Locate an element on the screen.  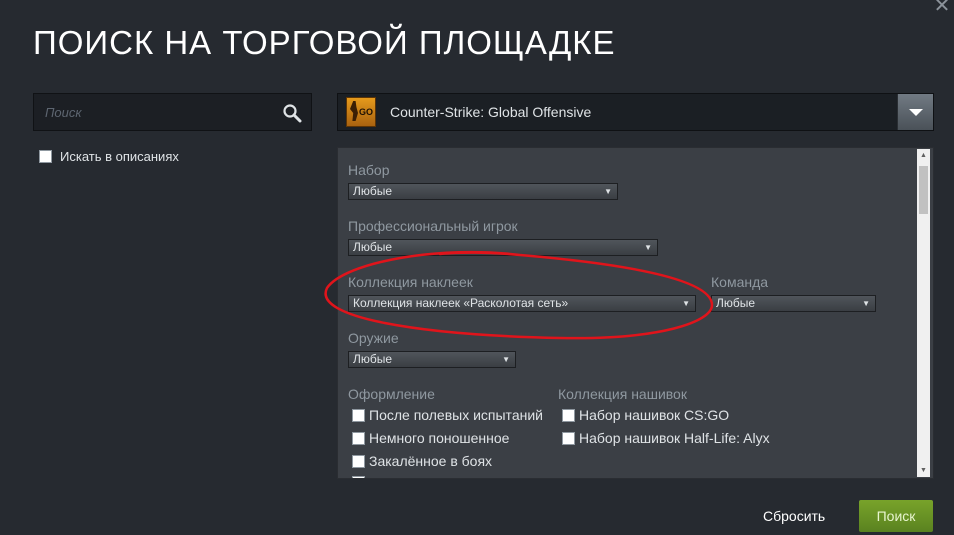
game-name: Counter-Strike: Global Offensive is located at coordinates (491, 112).